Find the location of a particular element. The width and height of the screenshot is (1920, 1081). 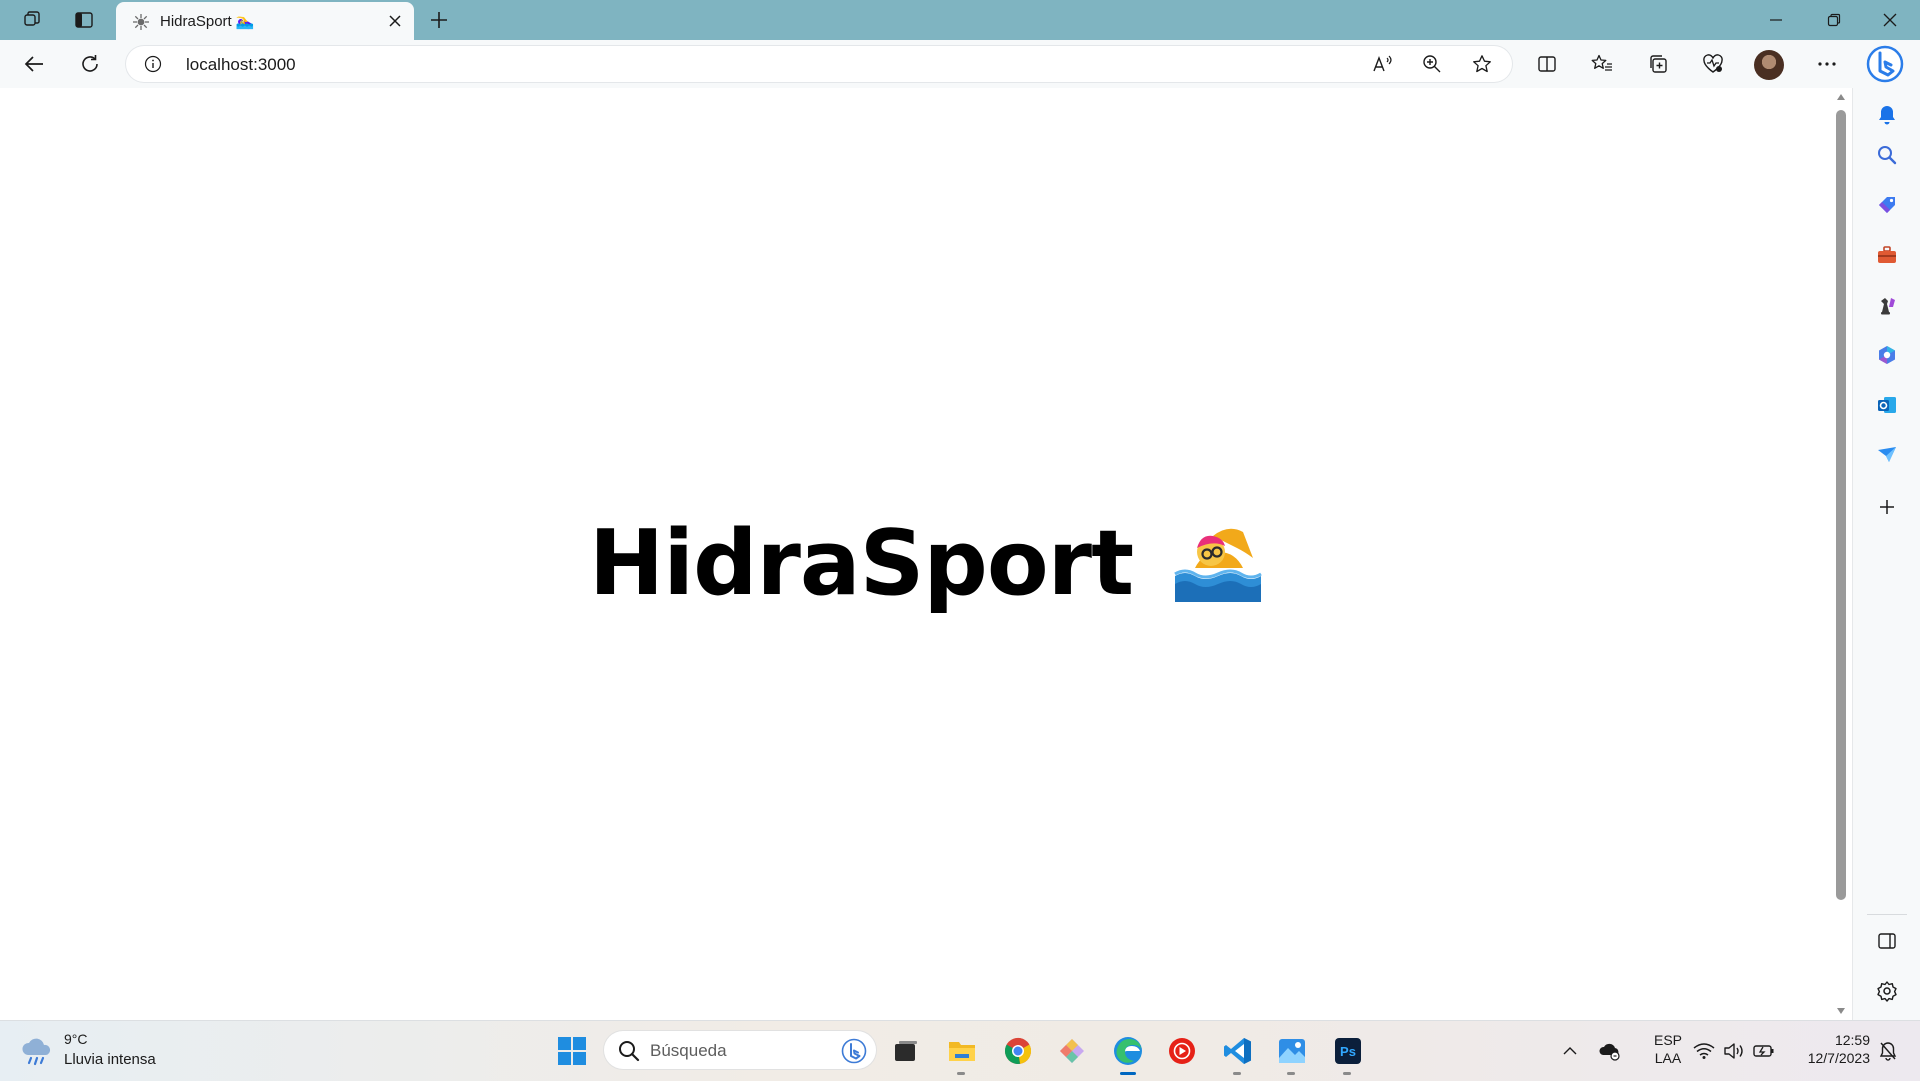

language-line-1: ESP is located at coordinates (1667, 1040).